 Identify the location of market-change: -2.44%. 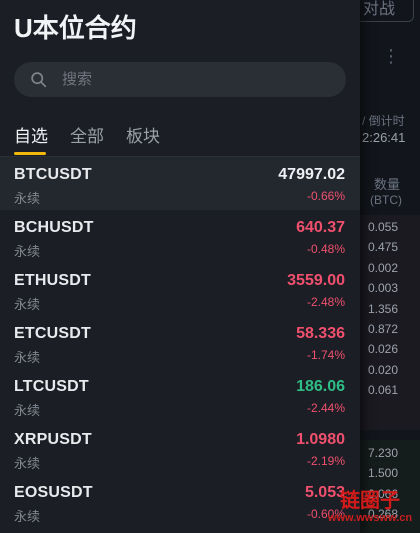
(325, 408).